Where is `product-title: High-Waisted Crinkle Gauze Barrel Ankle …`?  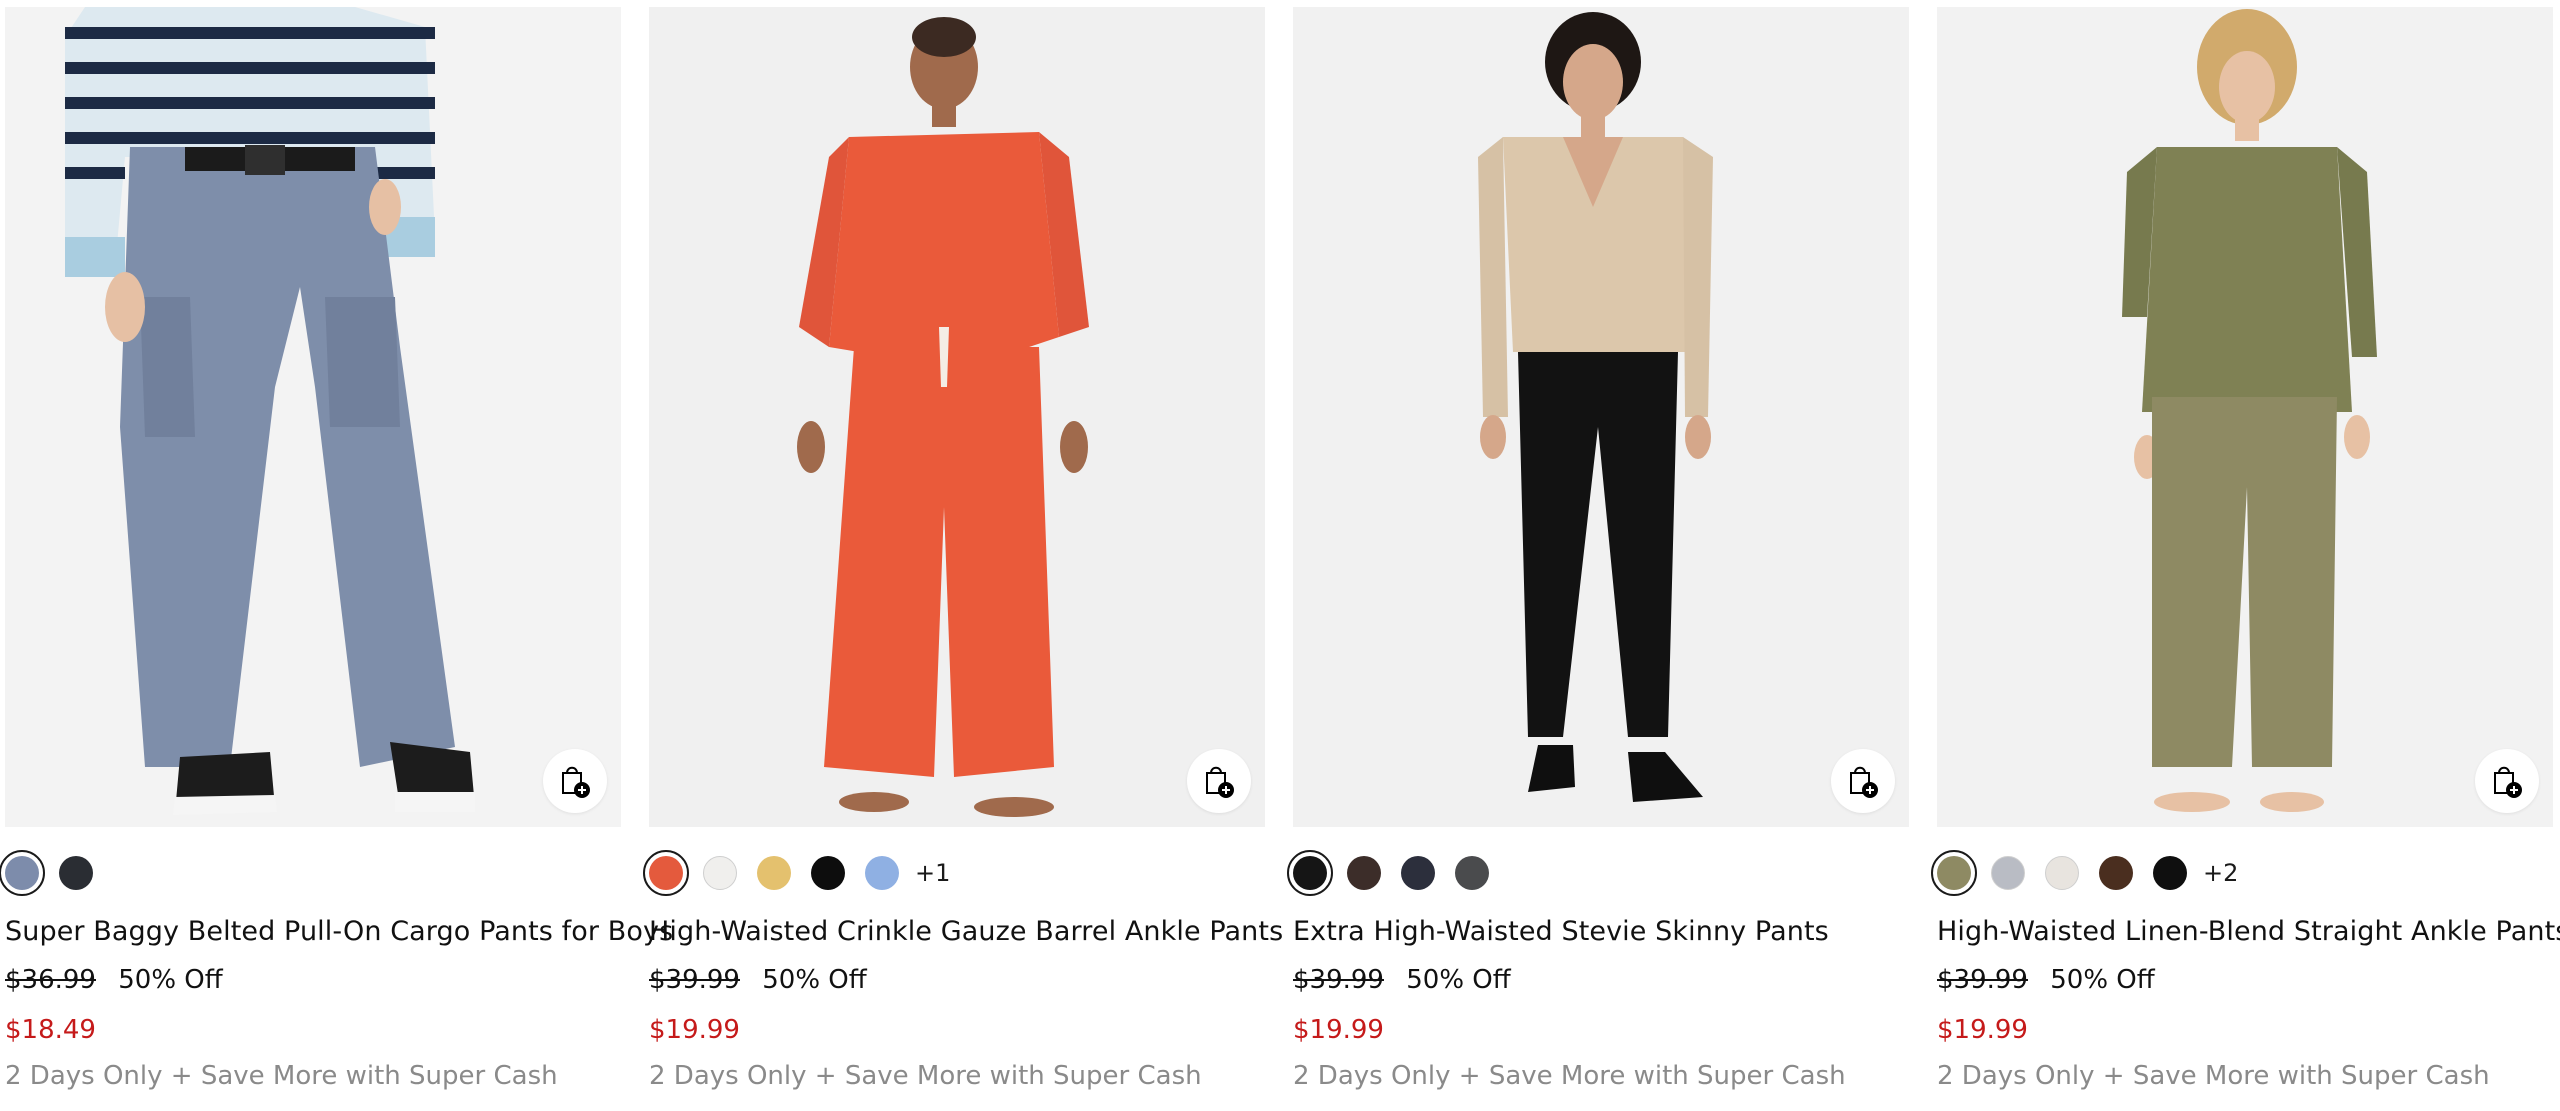 product-title: High-Waisted Crinkle Gauze Barrel Ankle … is located at coordinates (966, 931).